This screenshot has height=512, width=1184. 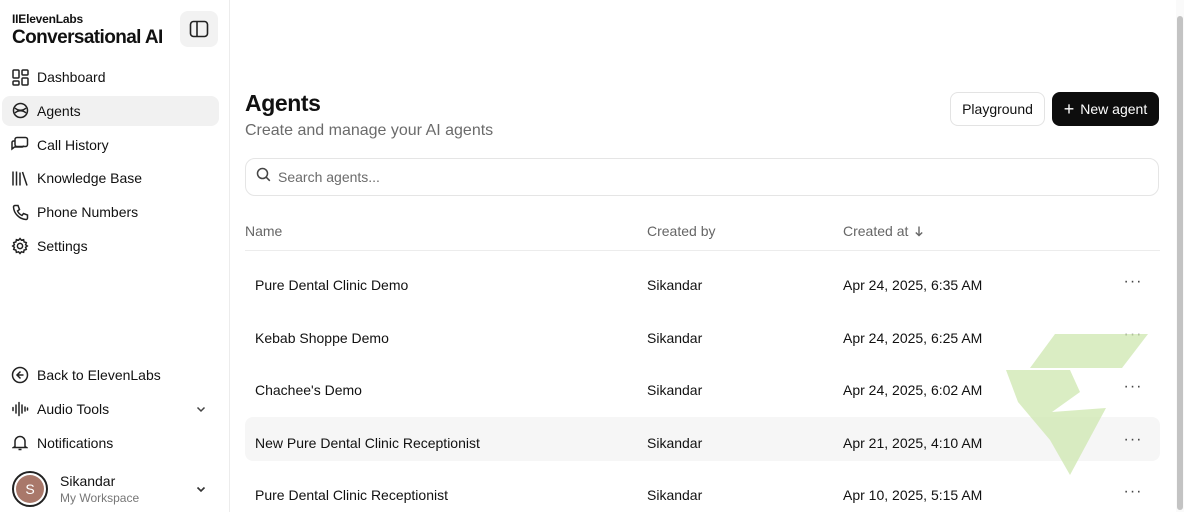 What do you see at coordinates (913, 390) in the screenshot?
I see `agent-created-at: Apr 24, 2025, 6:02 AM` at bounding box center [913, 390].